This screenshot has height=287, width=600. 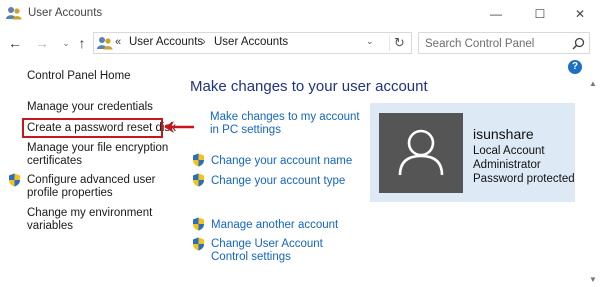 What do you see at coordinates (399, 43) in the screenshot?
I see `refresh-button: ↻` at bounding box center [399, 43].